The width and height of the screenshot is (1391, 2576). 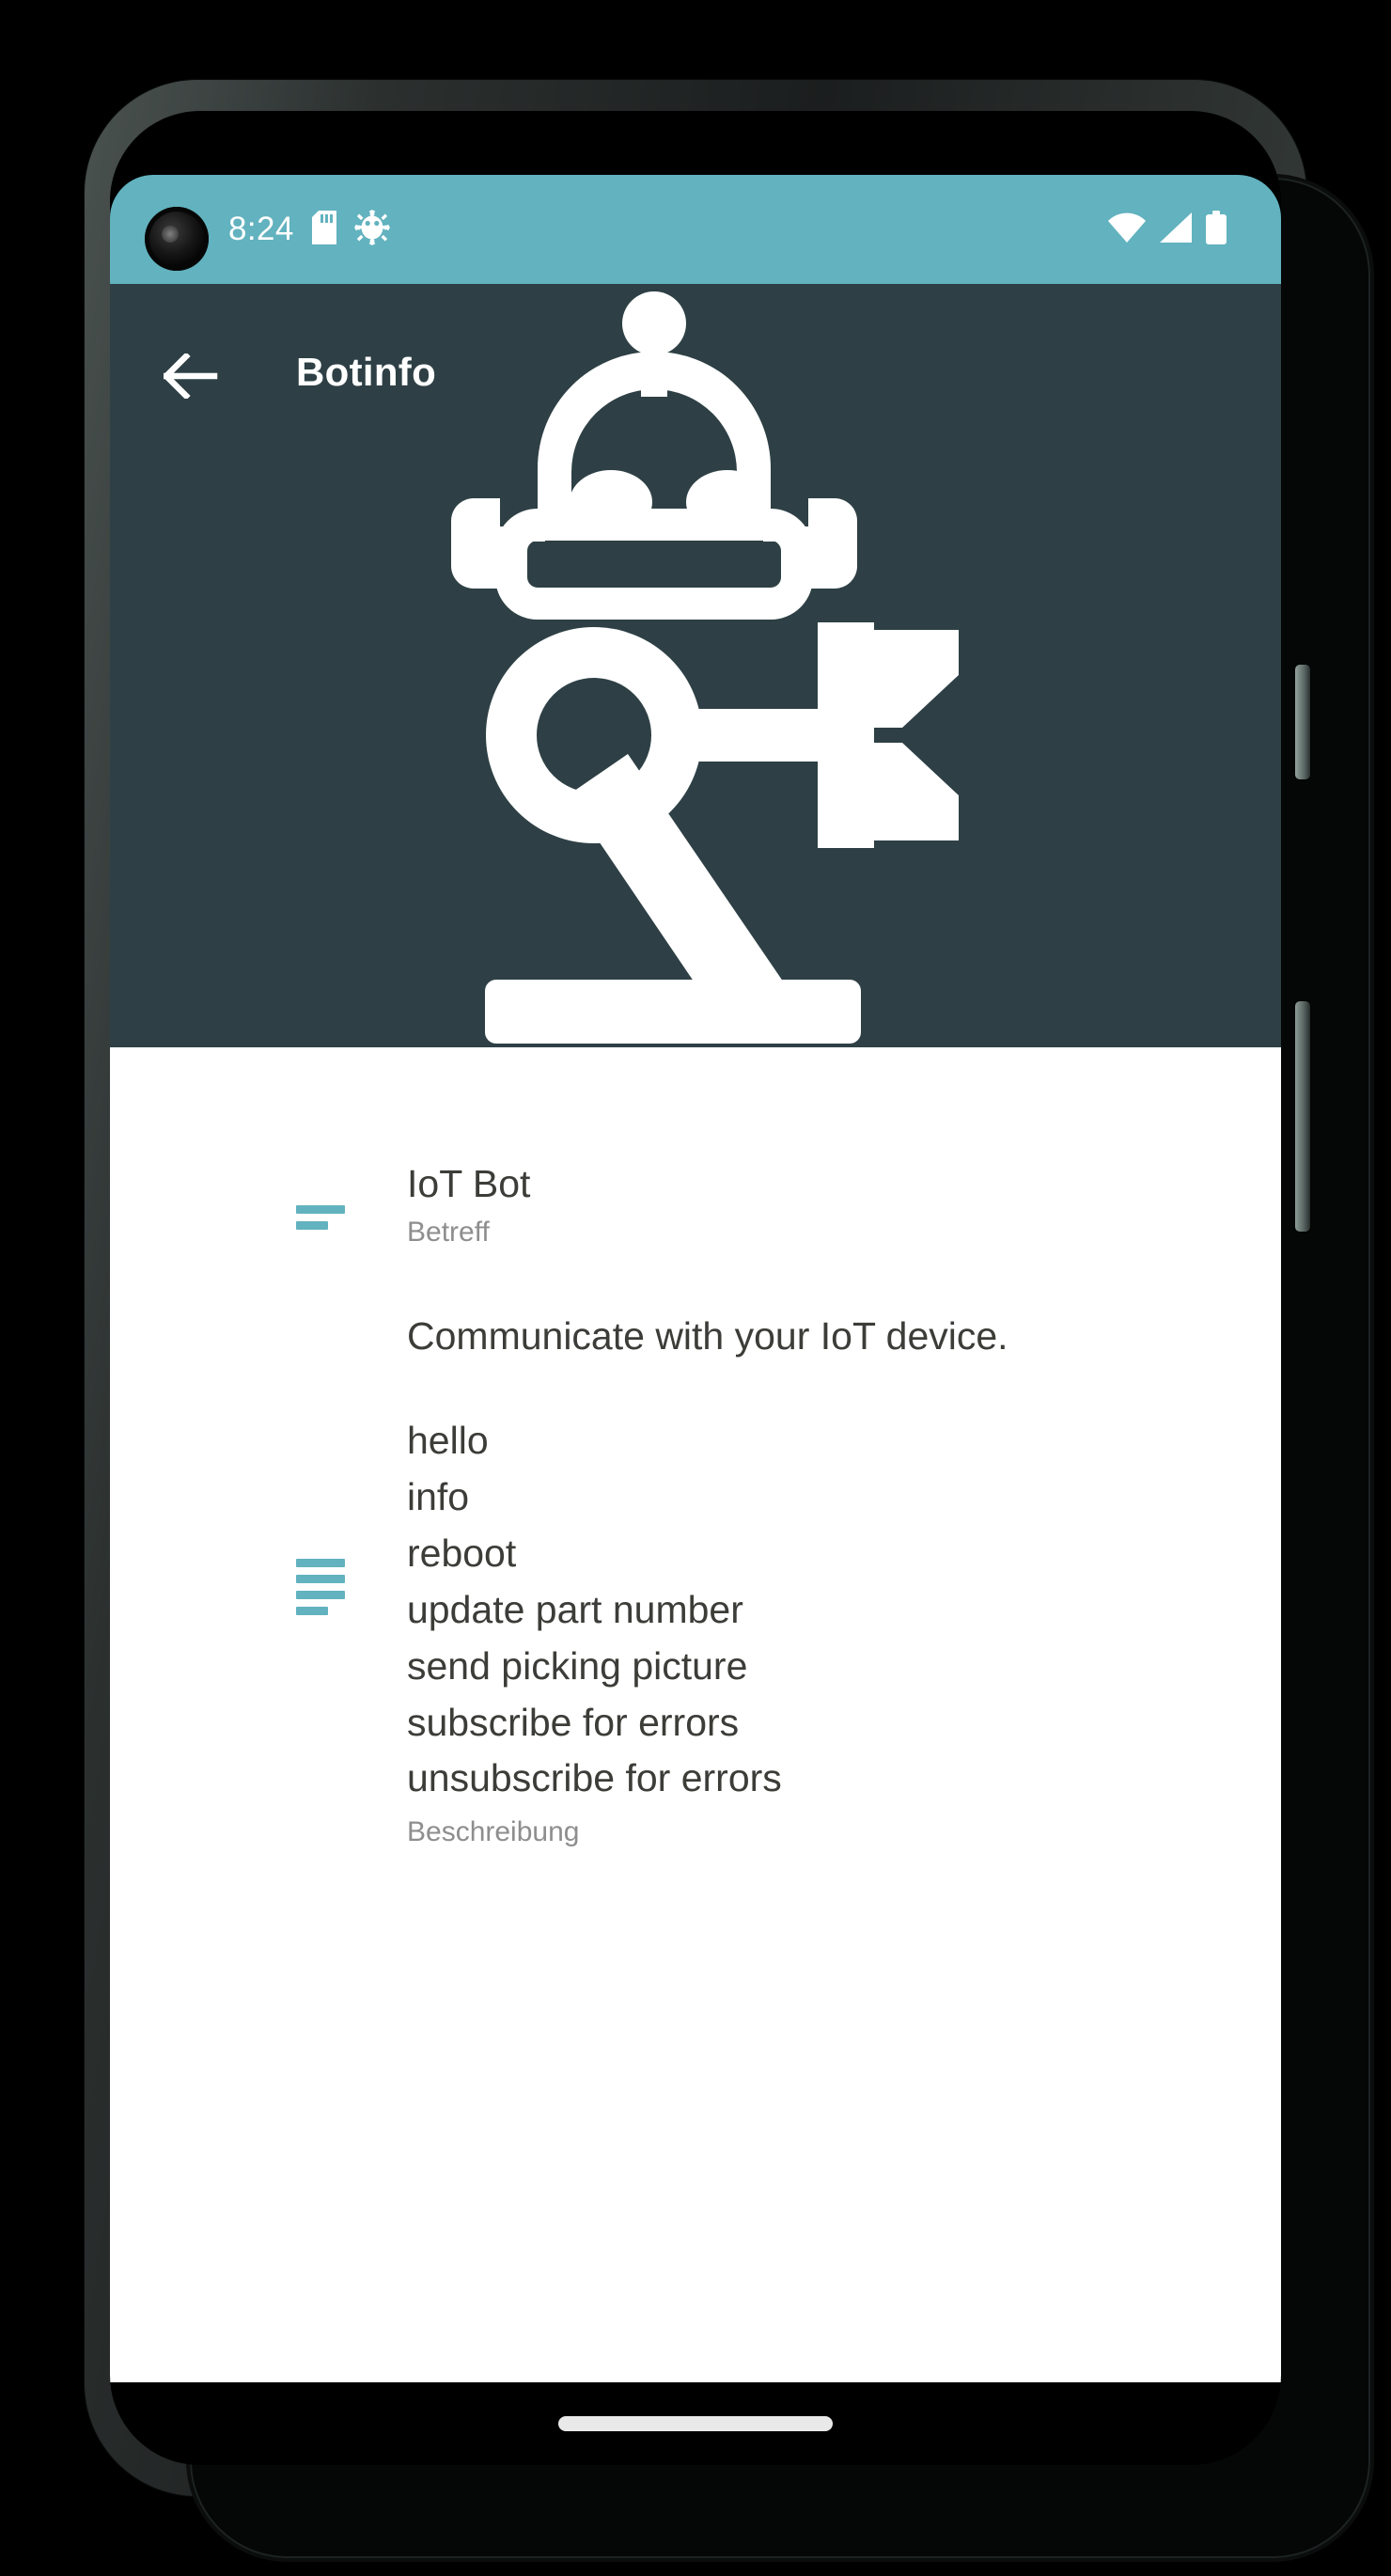 I want to click on status-bar-right-group, so click(x=1167, y=230).